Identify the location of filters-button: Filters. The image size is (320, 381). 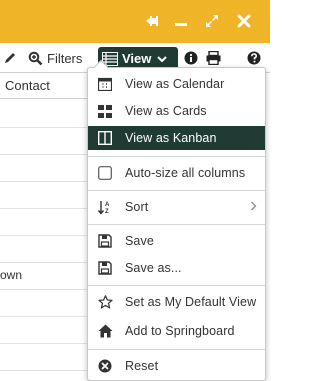
(55, 58).